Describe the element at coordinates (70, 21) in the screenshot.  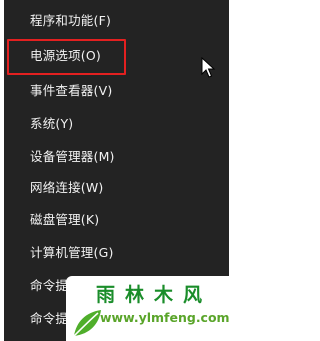
I see `menu-item-programs-and-features: 程序和功能(F)` at that location.